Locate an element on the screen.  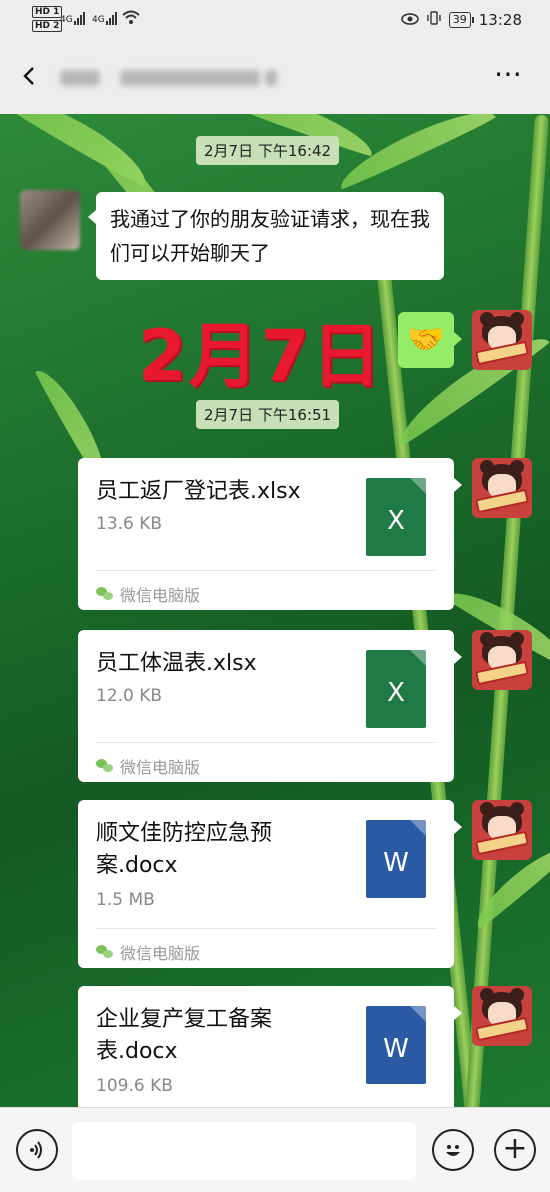
file-name: 企业复产复工备案表.docx is located at coordinates (184, 1035).